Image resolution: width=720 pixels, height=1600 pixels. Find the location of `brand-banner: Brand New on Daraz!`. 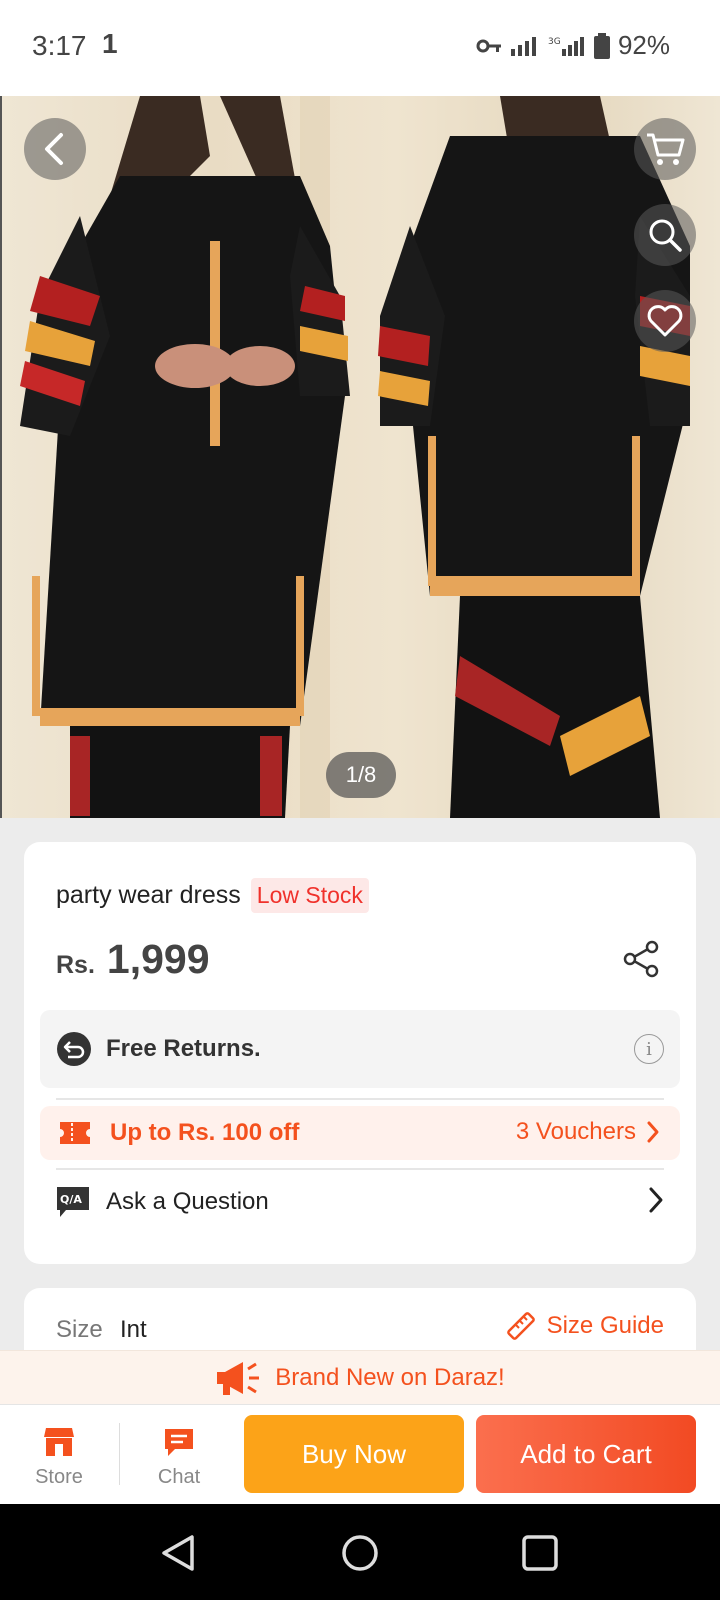

brand-banner: Brand New on Daraz! is located at coordinates (360, 1377).